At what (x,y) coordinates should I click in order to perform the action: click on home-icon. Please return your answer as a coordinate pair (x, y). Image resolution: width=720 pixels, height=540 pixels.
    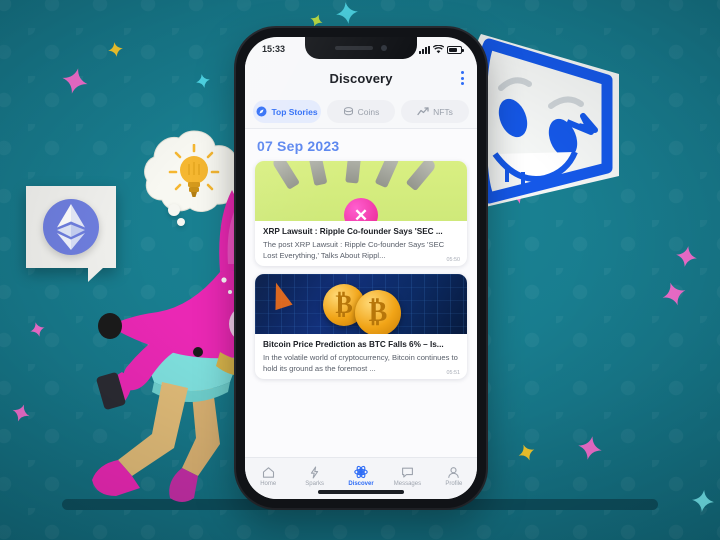
    Looking at the image, I should click on (268, 472).